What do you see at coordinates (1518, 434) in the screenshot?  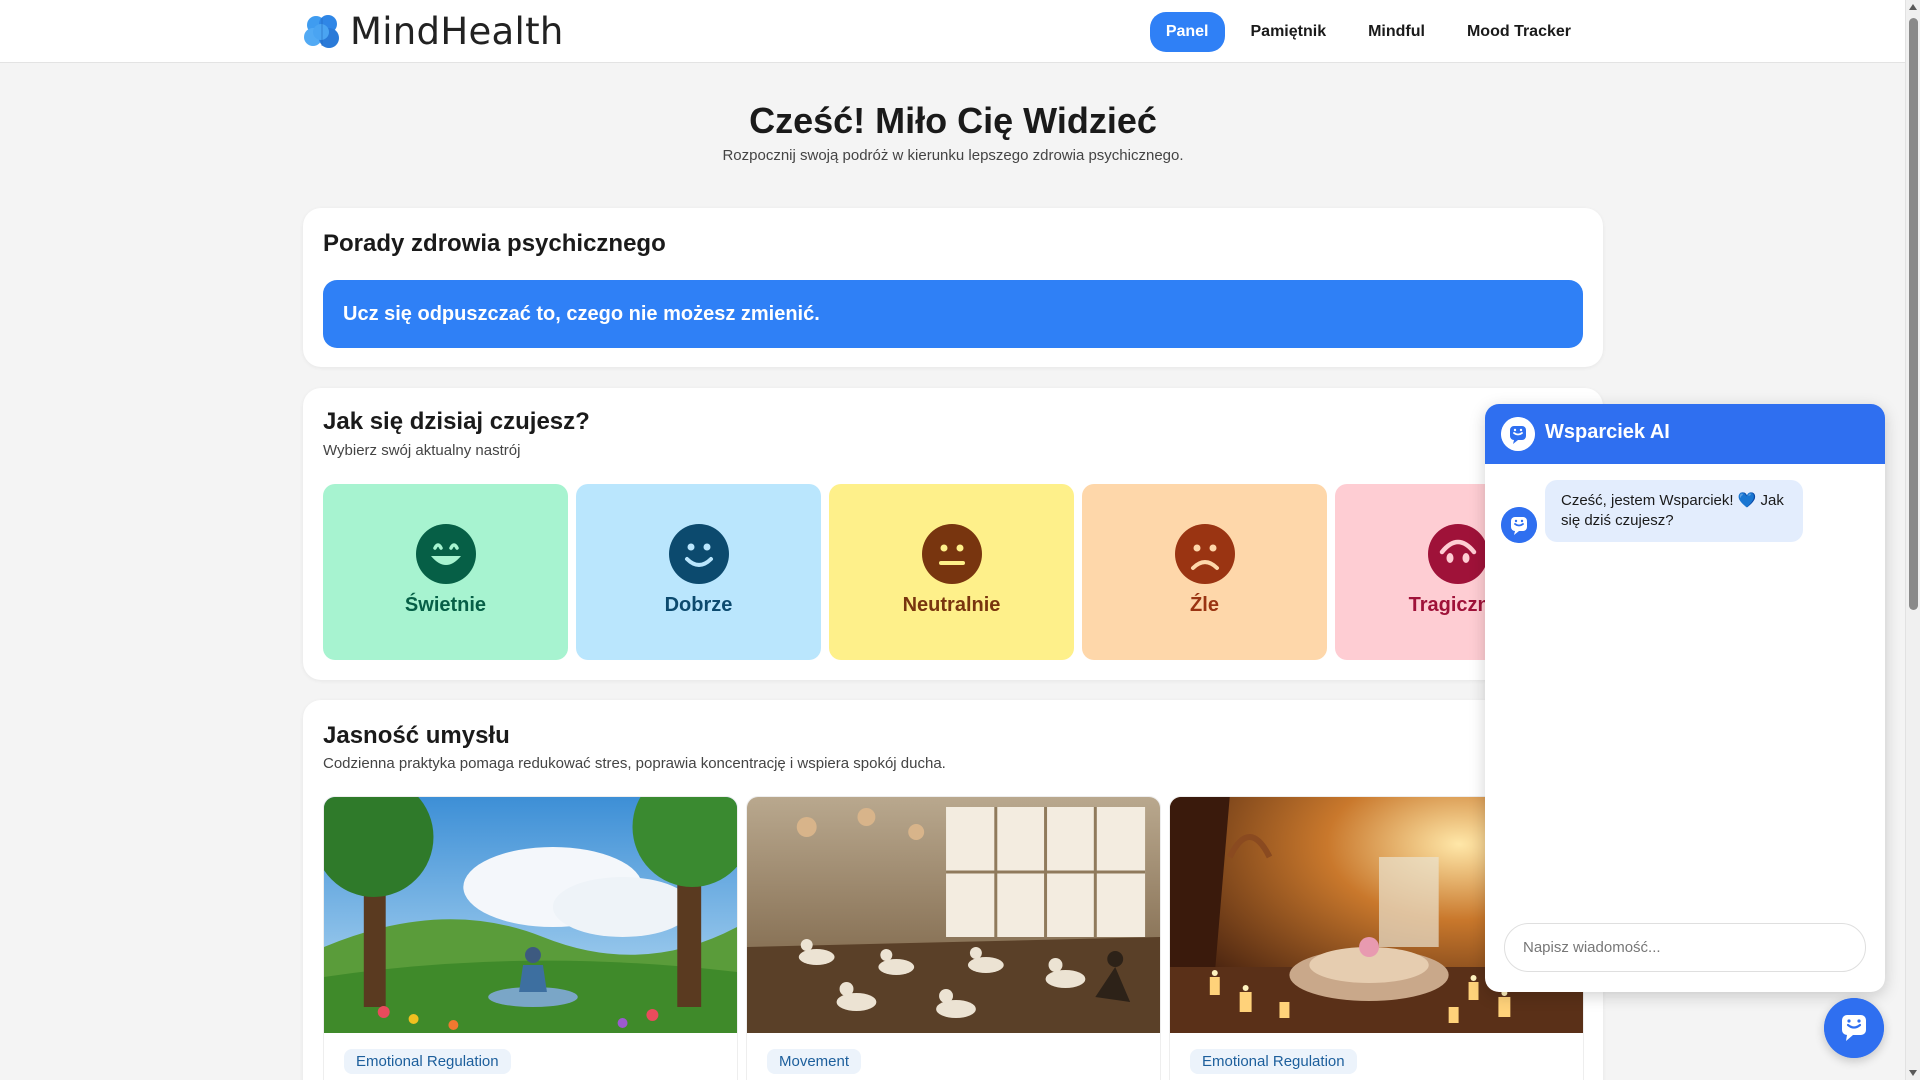 I see `chat-bot-icon` at bounding box center [1518, 434].